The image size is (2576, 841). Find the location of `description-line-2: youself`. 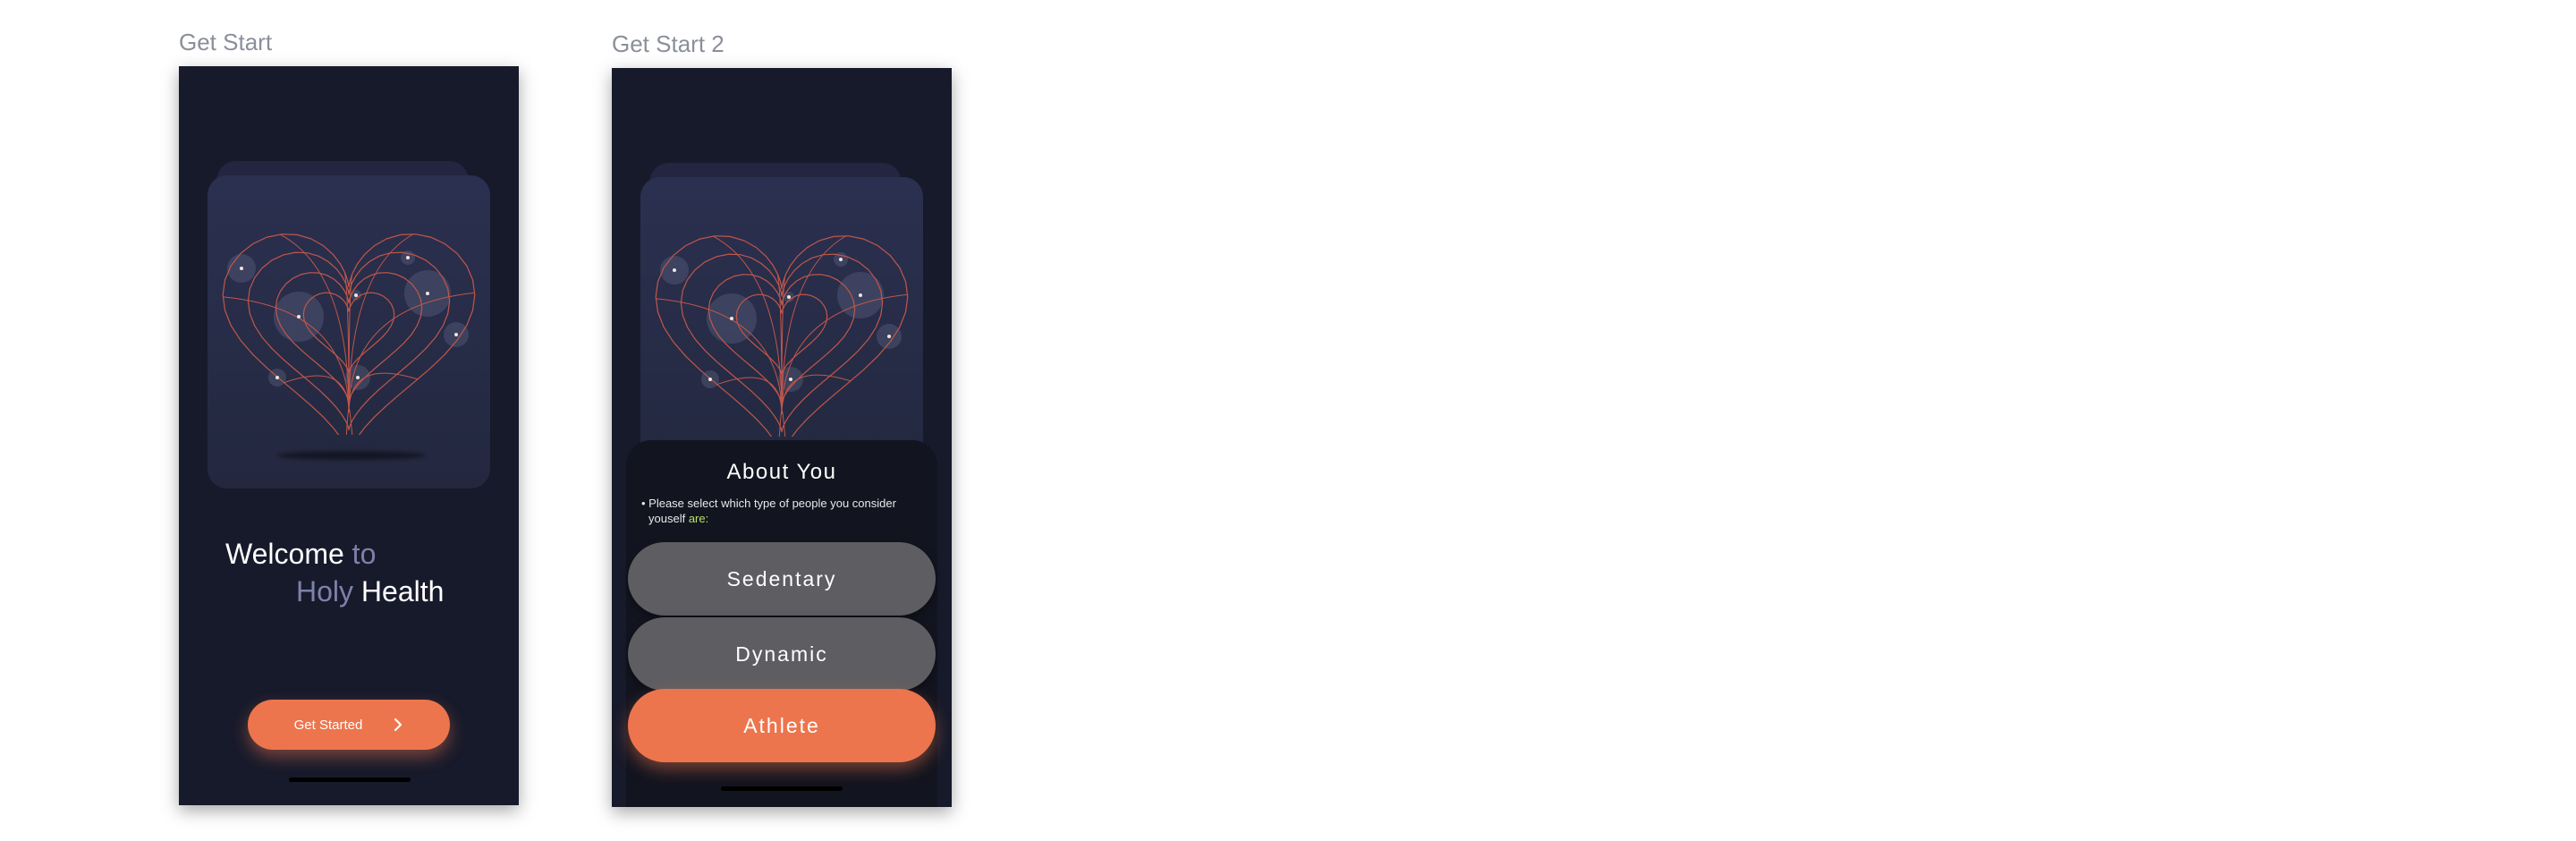

description-line-2: youself is located at coordinates (667, 518).